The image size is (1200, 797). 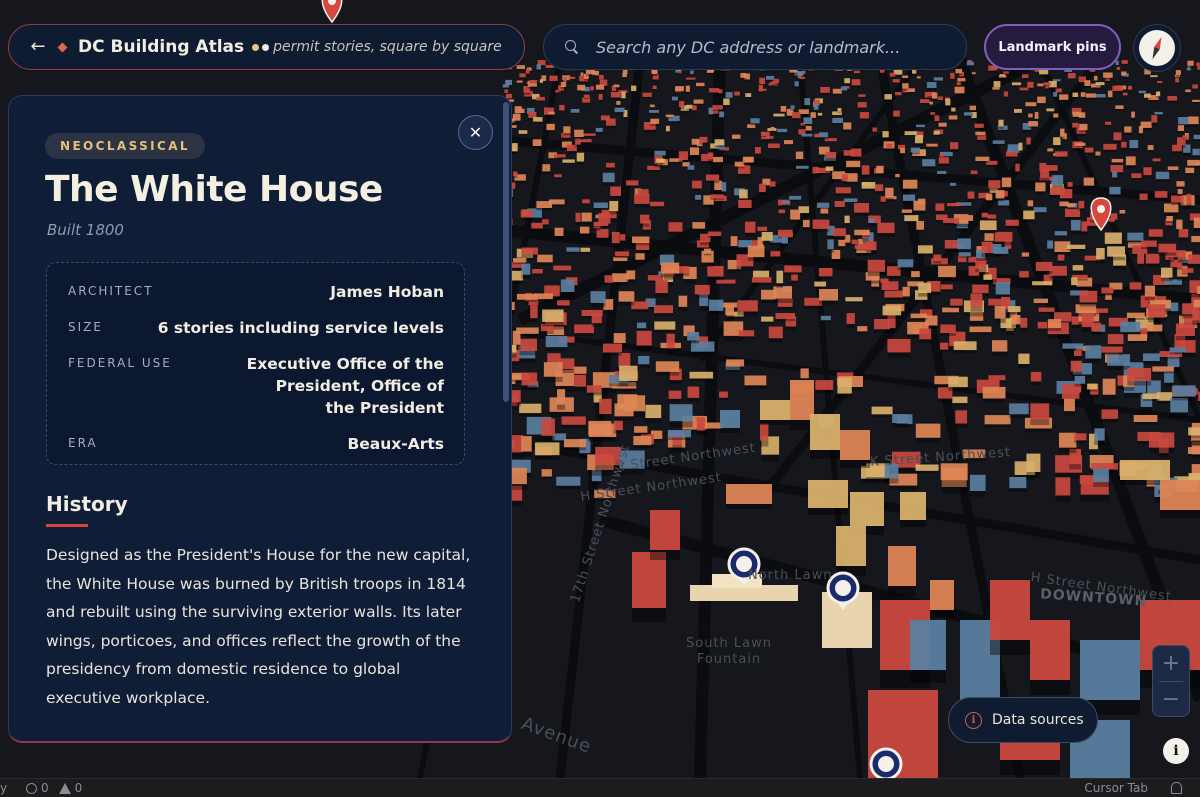 I want to click on back-arrow-icon: ←, so click(x=38, y=47).